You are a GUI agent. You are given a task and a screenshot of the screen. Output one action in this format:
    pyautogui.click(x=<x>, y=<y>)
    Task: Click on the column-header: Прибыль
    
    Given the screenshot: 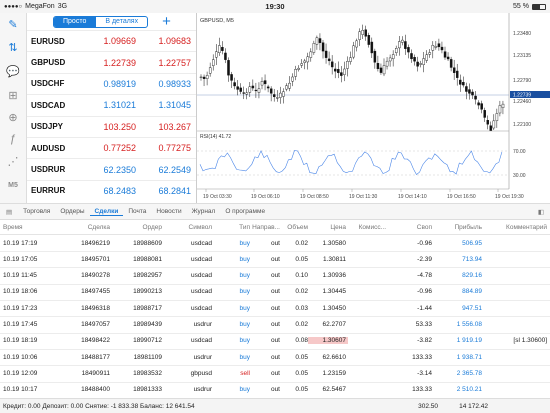 What is the action you would take?
    pyautogui.click(x=457, y=227)
    